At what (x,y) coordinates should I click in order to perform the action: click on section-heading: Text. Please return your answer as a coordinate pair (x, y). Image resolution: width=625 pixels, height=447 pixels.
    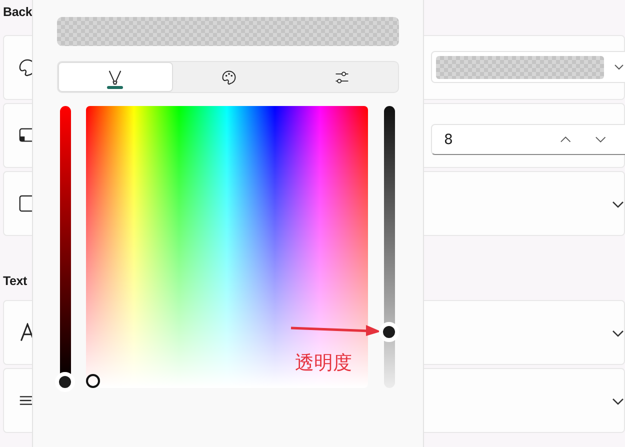
    Looking at the image, I should click on (15, 281).